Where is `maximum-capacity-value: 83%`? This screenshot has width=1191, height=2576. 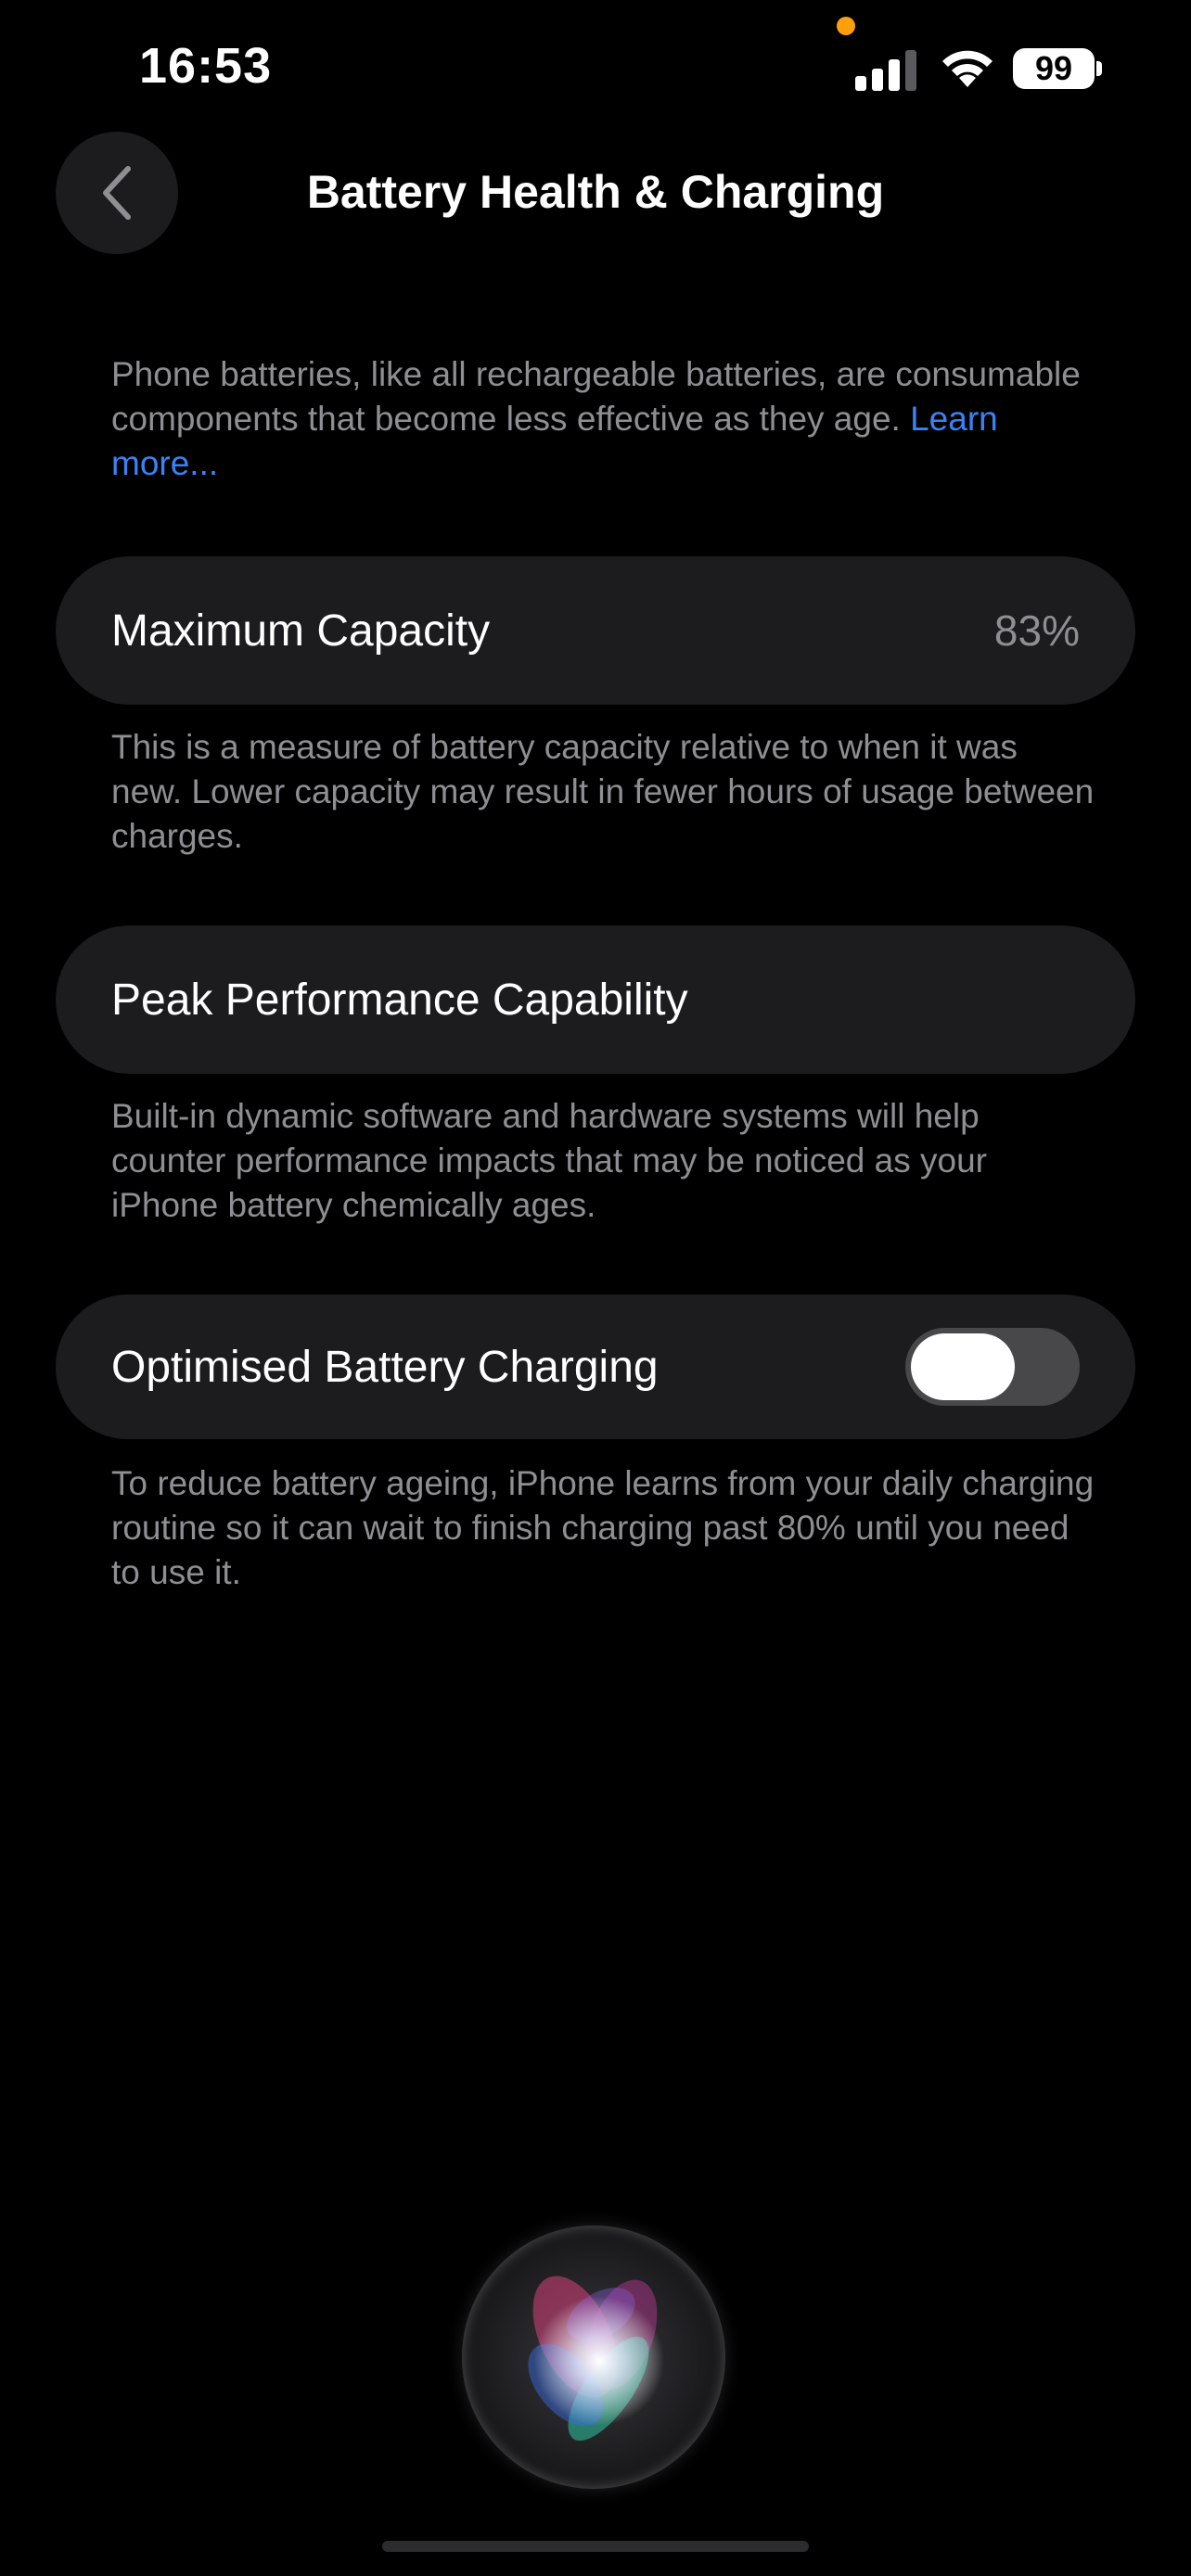 maximum-capacity-value: 83% is located at coordinates (1036, 630).